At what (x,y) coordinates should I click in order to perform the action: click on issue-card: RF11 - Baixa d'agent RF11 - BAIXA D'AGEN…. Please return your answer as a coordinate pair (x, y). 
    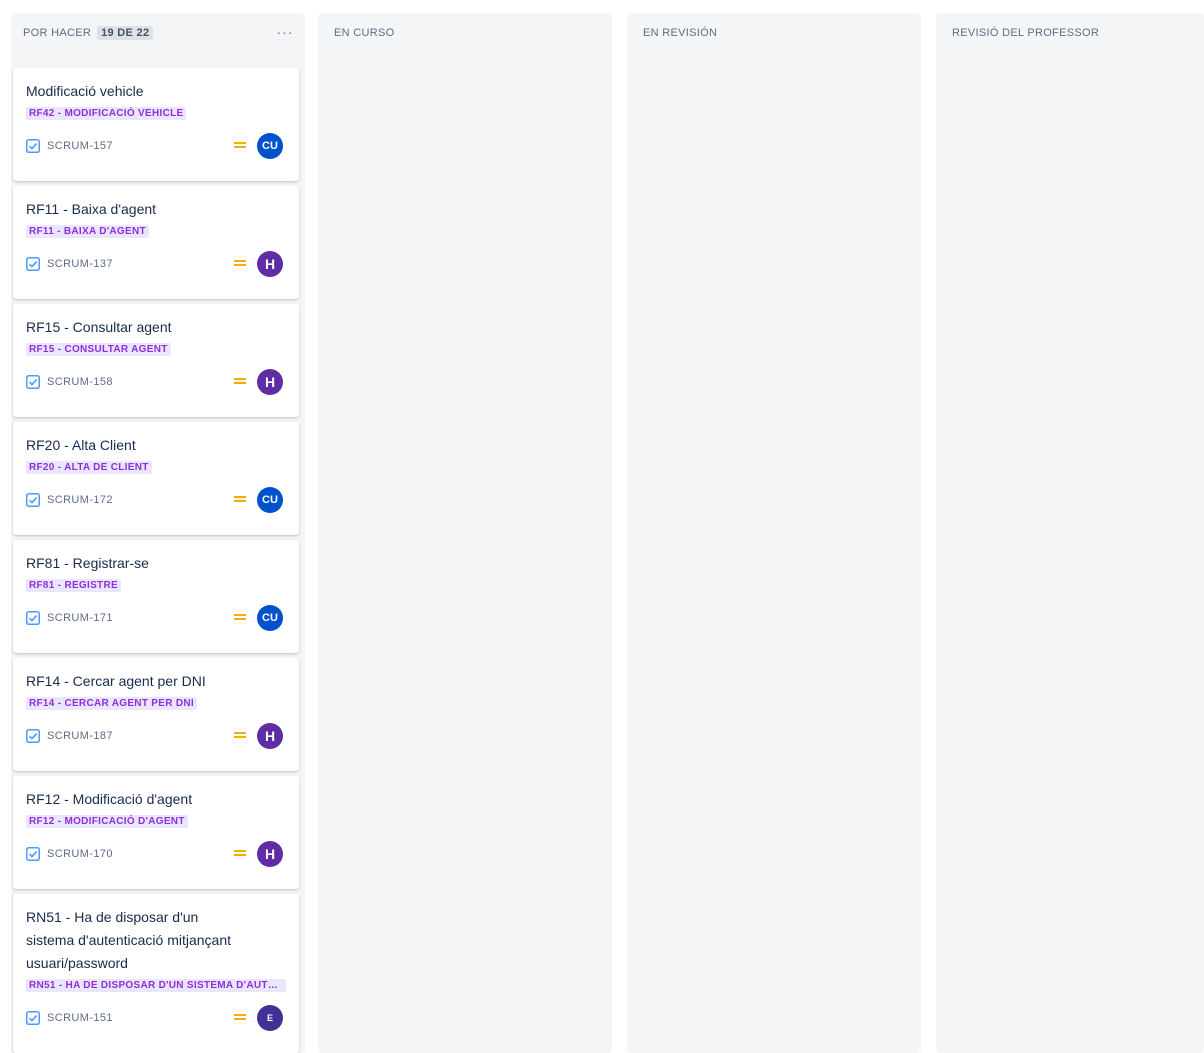
    Looking at the image, I should click on (156, 242).